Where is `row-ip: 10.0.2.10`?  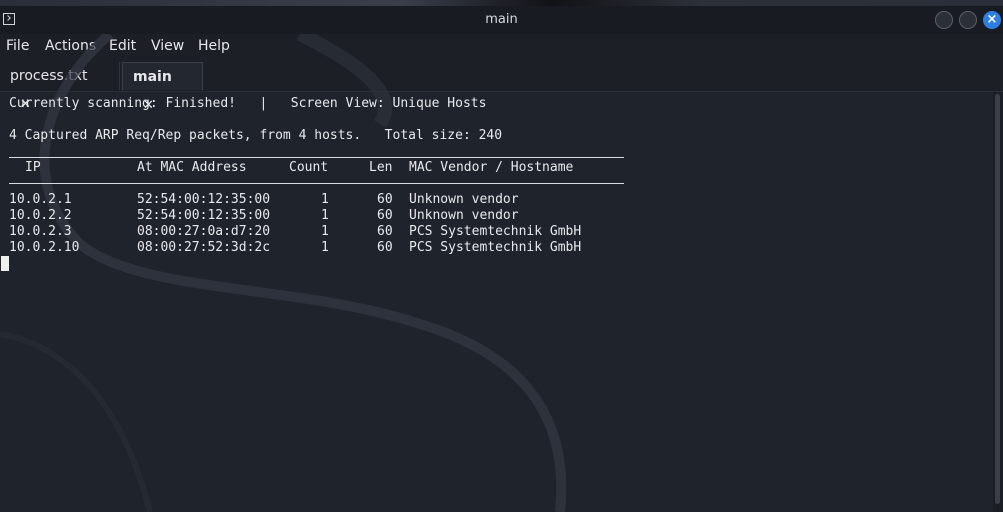
row-ip: 10.0.2.10 is located at coordinates (44, 247).